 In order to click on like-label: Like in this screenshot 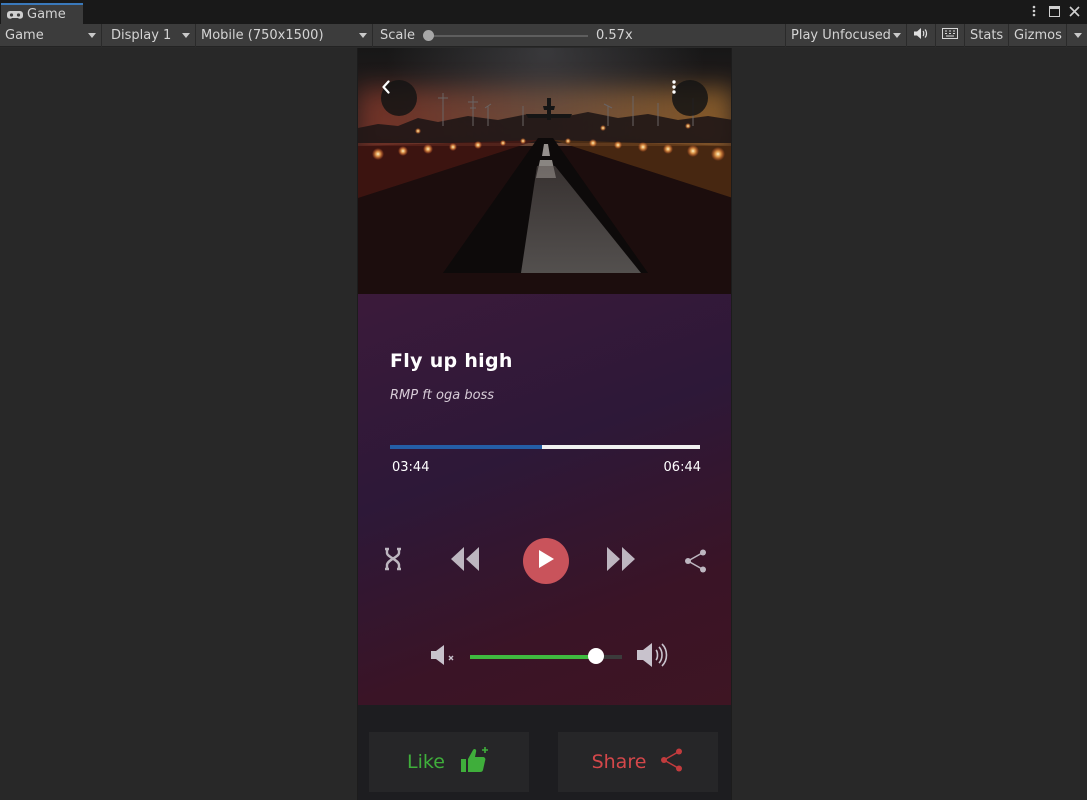, I will do `click(426, 762)`.